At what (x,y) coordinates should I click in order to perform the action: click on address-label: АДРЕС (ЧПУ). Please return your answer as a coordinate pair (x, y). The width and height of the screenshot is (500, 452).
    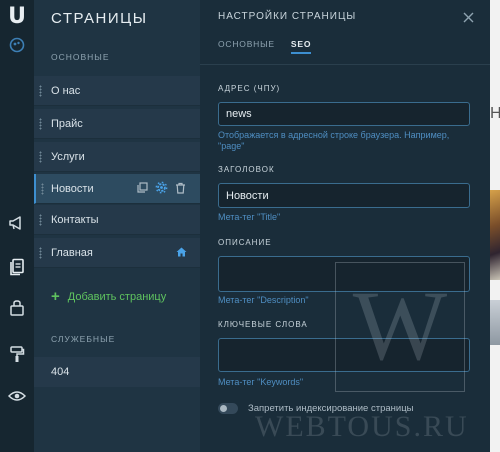
    Looking at the image, I should click on (249, 88).